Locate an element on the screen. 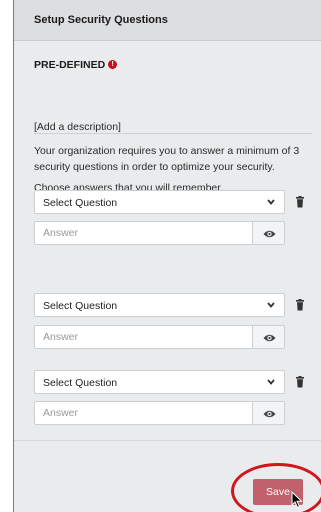 The image size is (321, 512). predefined-label: PRE-DEFINED is located at coordinates (70, 64).